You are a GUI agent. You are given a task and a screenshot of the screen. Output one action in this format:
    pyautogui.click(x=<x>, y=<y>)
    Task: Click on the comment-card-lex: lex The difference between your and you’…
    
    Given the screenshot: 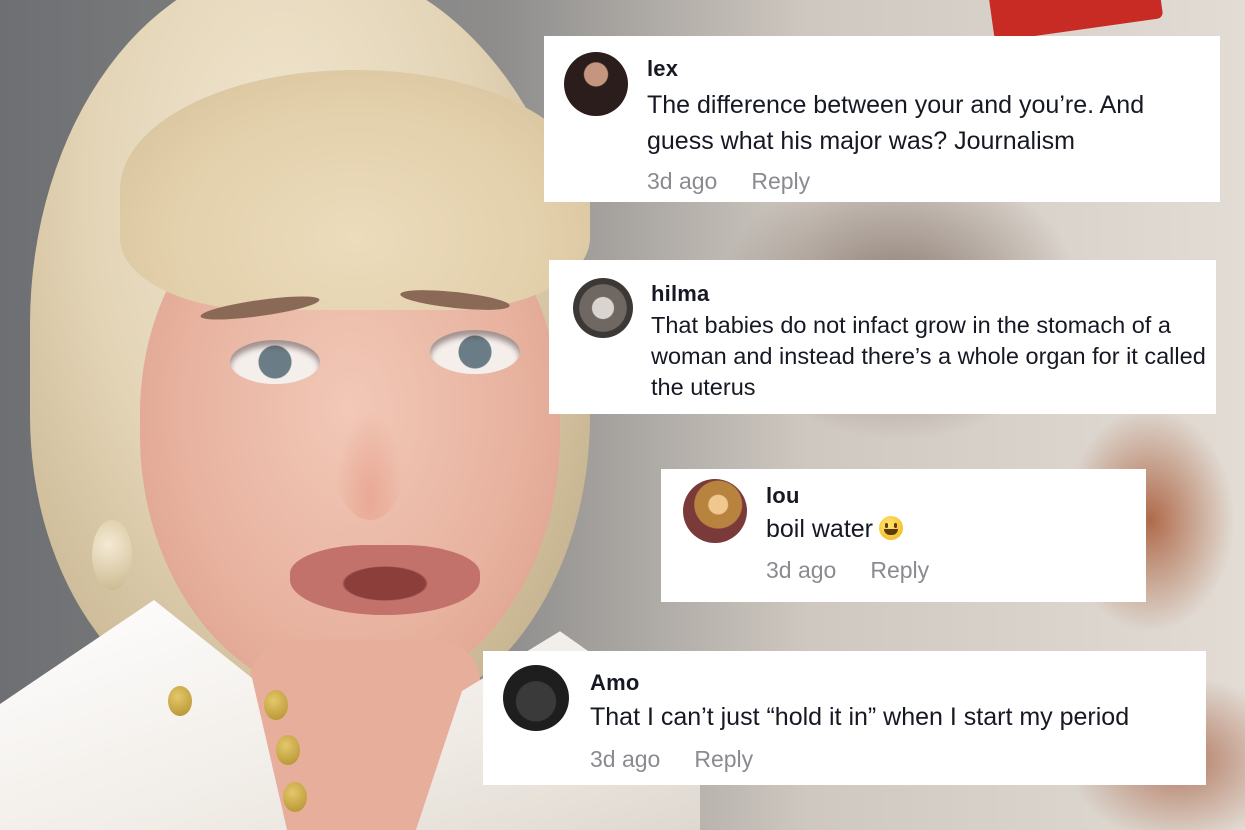 What is the action you would take?
    pyautogui.click(x=882, y=119)
    